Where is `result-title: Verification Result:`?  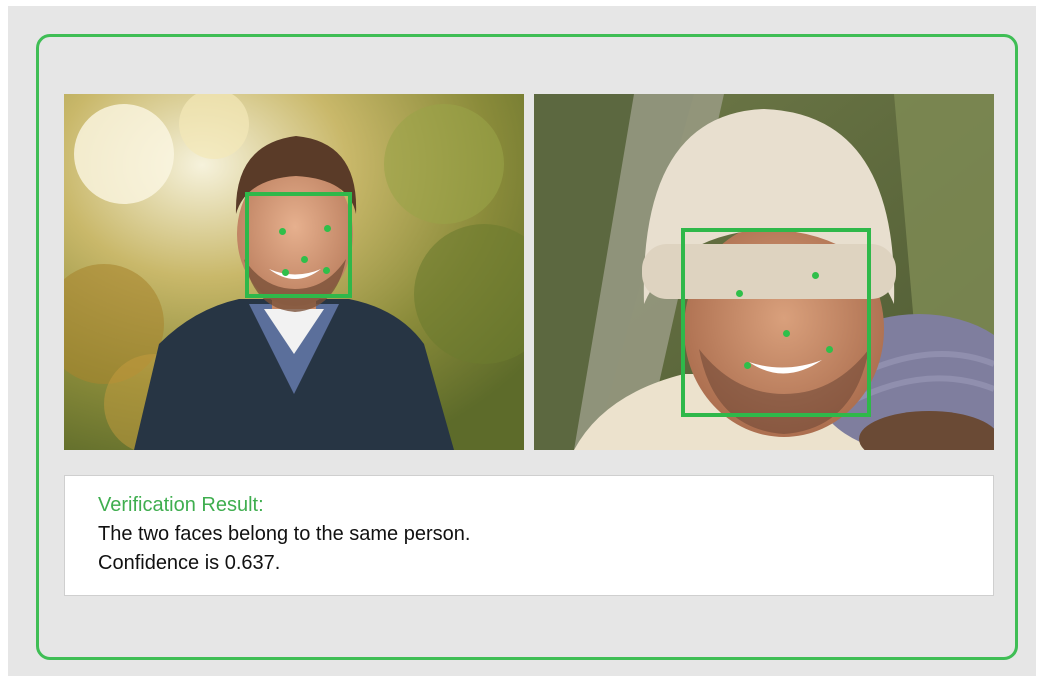
result-title: Verification Result: is located at coordinates (181, 505).